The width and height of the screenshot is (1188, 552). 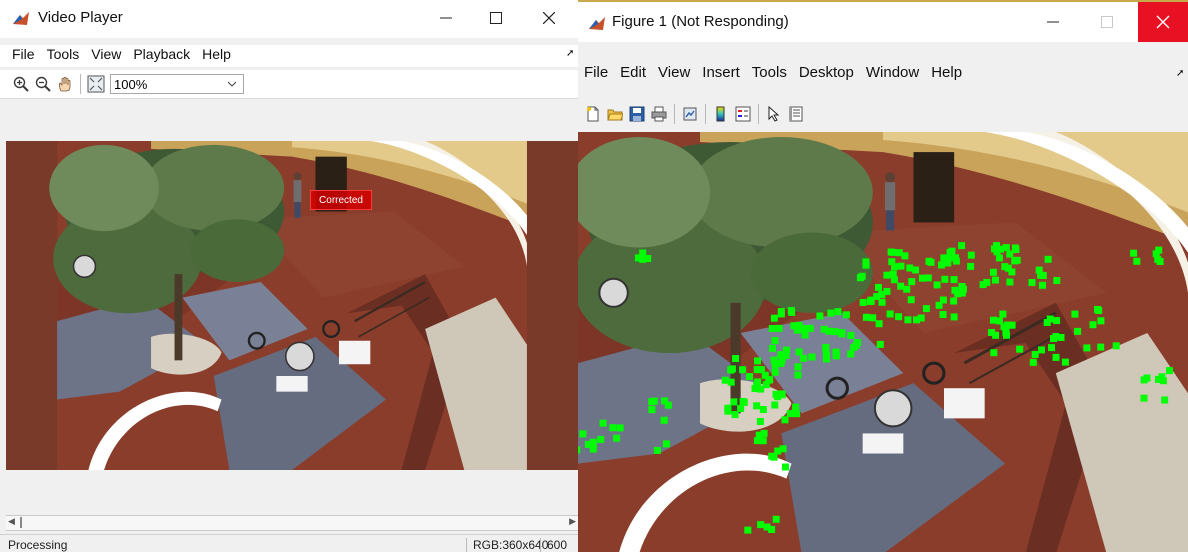 I want to click on toolbar, so click(x=883, y=114).